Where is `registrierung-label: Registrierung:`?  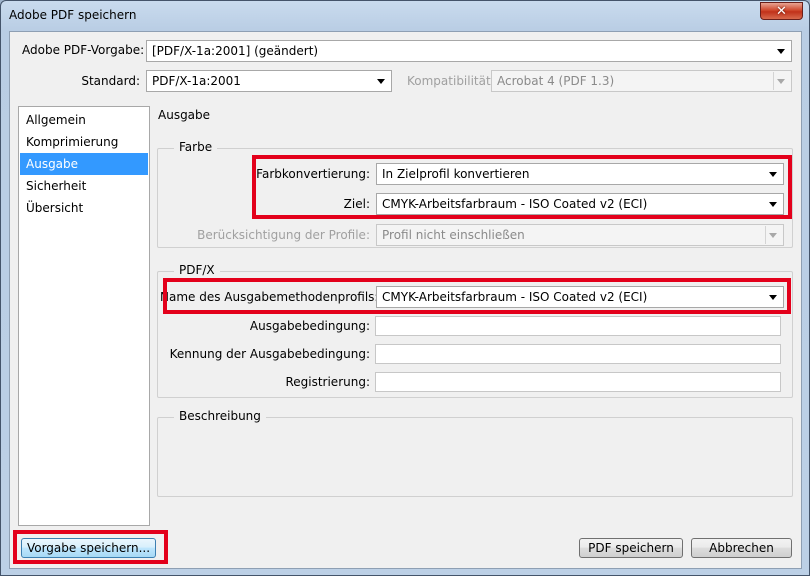 registrierung-label: Registrierung: is located at coordinates (327, 382).